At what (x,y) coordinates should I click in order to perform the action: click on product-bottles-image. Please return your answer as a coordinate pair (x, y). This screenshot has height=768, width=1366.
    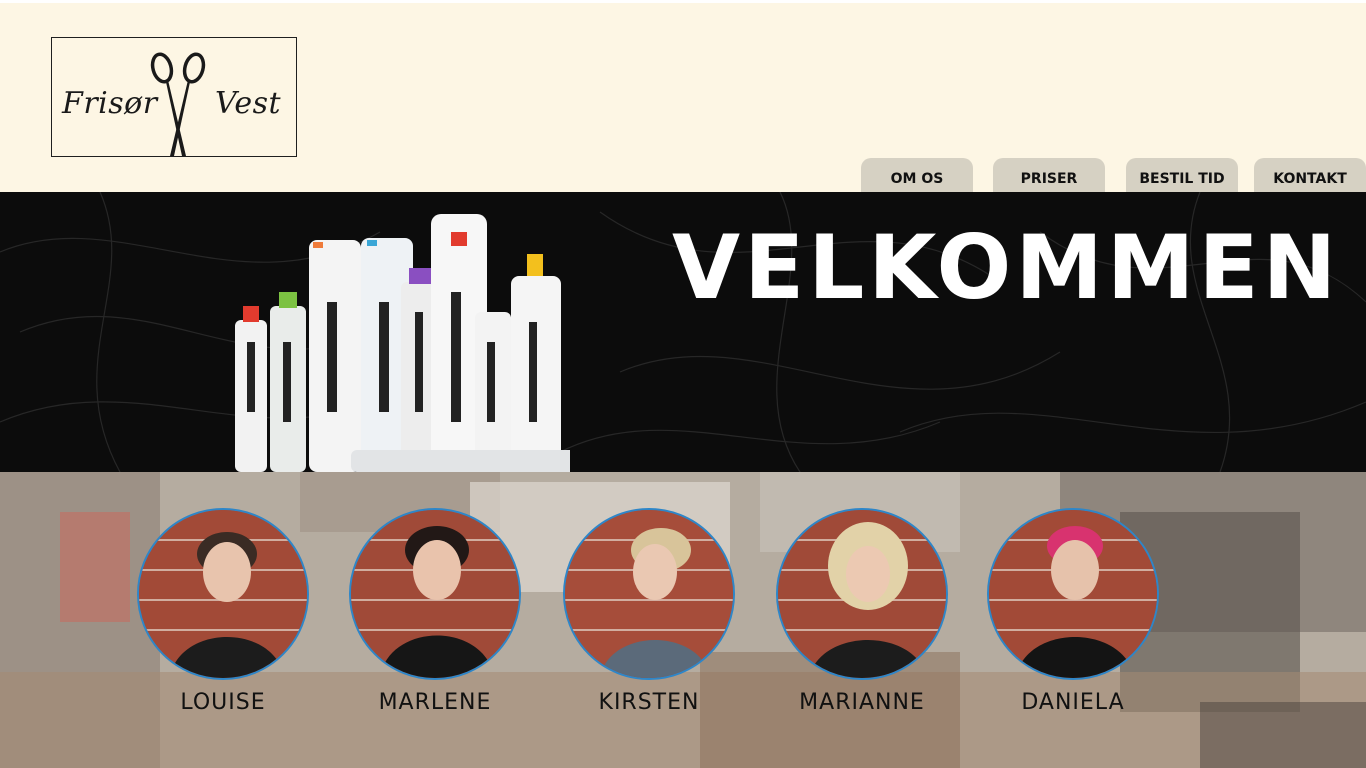
    Looking at the image, I should click on (402, 343).